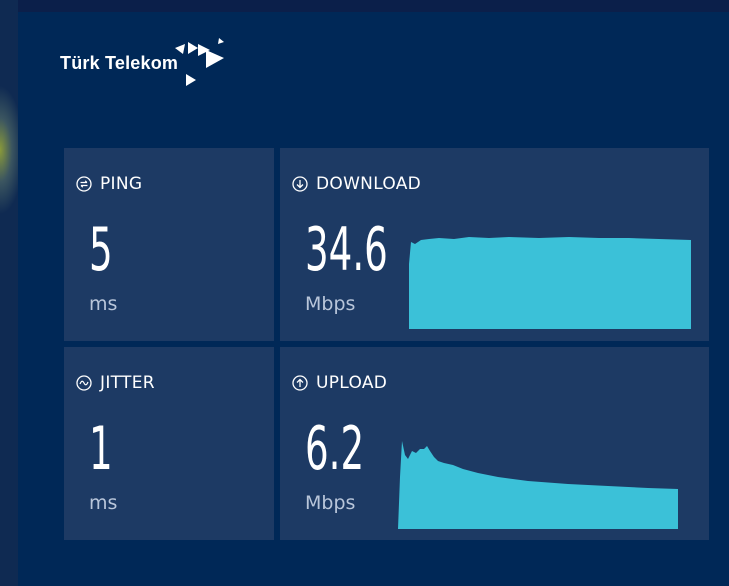 The height and width of the screenshot is (586, 729). I want to click on upload-title: UPLOAD, so click(339, 383).